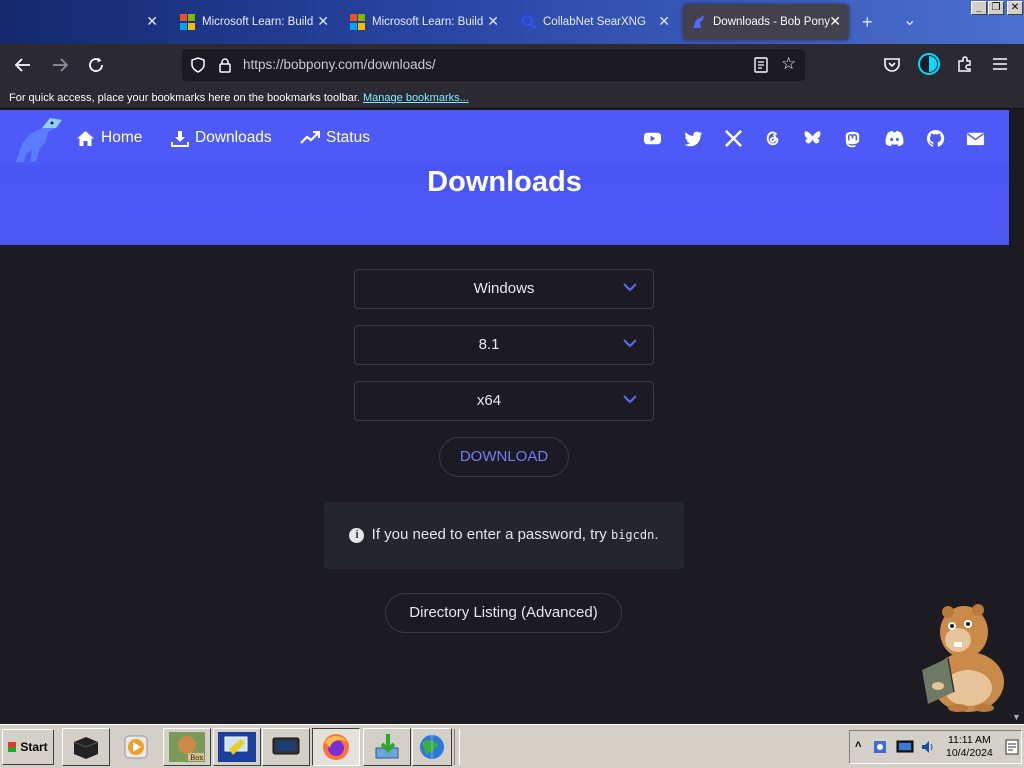 The height and width of the screenshot is (768, 1024). I want to click on mastodon-icon, so click(852, 138).